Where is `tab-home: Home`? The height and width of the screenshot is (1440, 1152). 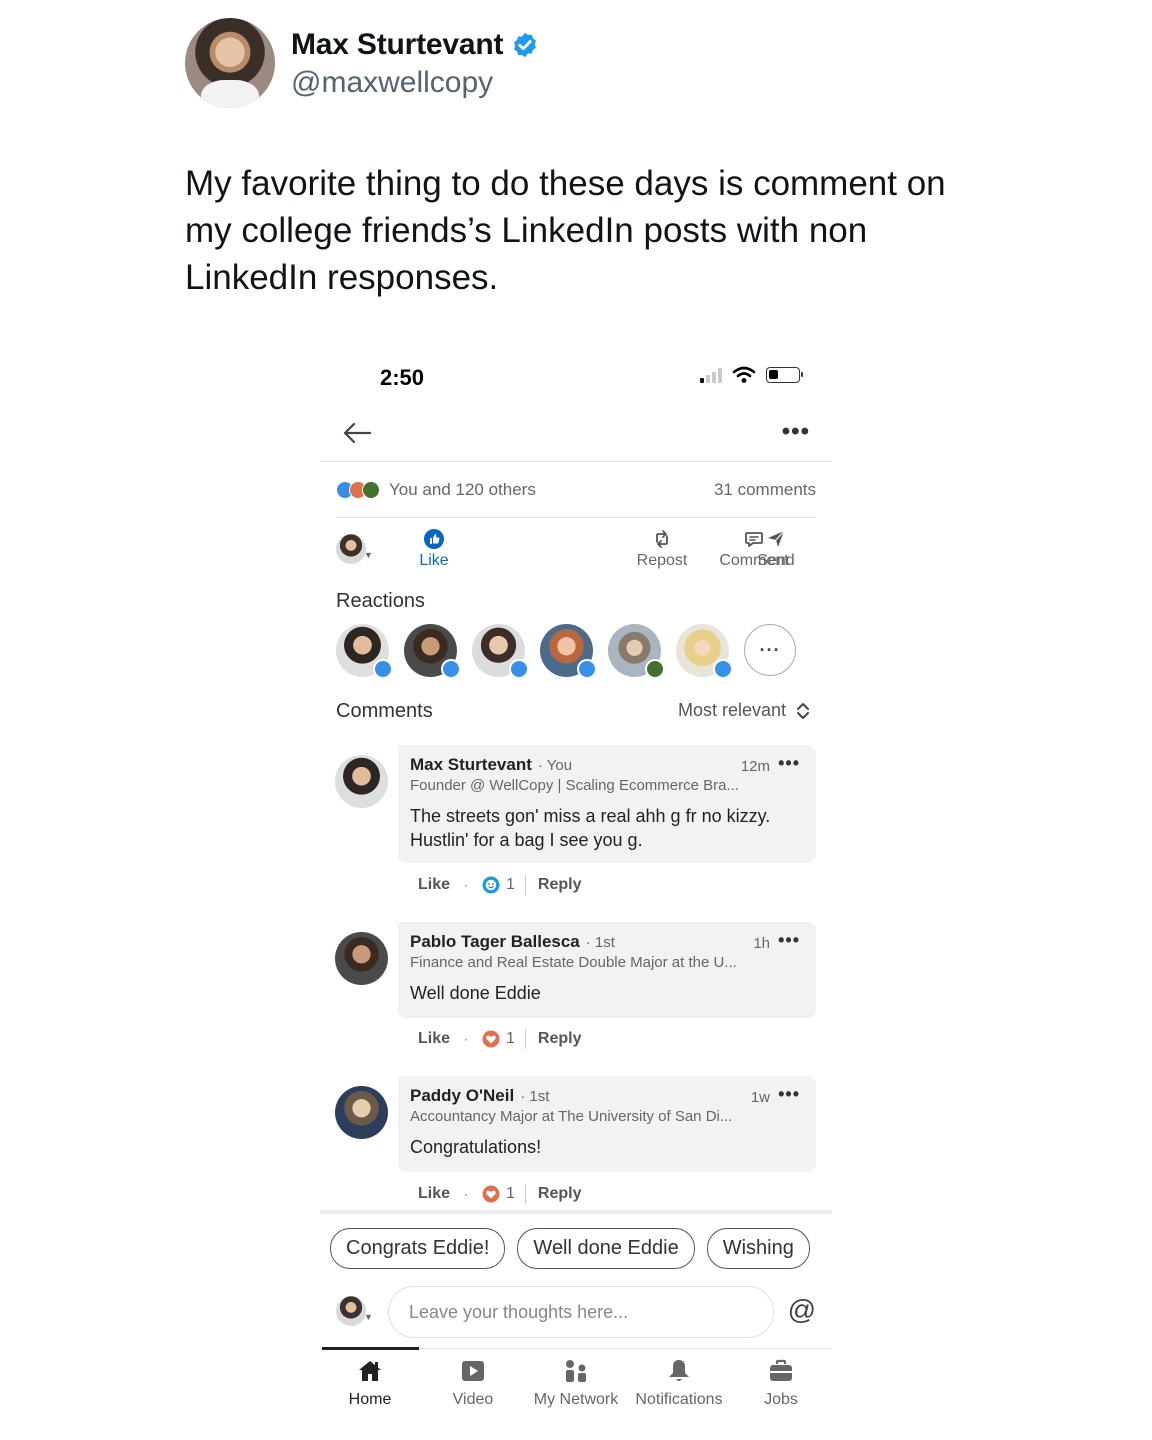
tab-home: Home is located at coordinates (370, 1383).